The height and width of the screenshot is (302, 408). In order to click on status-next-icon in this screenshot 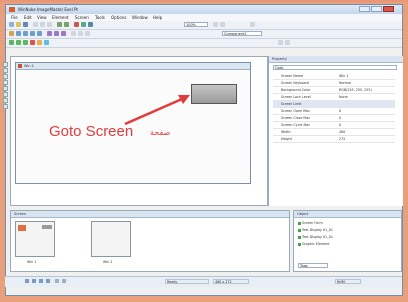, I will do `click(41, 281)`.